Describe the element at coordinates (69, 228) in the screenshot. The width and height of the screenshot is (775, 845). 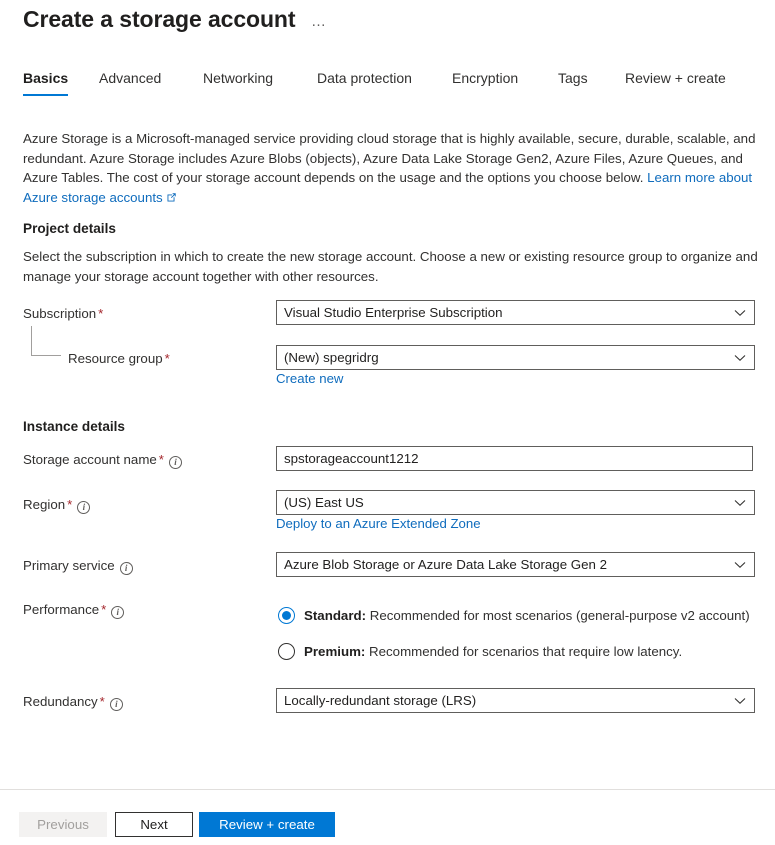
I see `project-details-heading: Project details` at that location.